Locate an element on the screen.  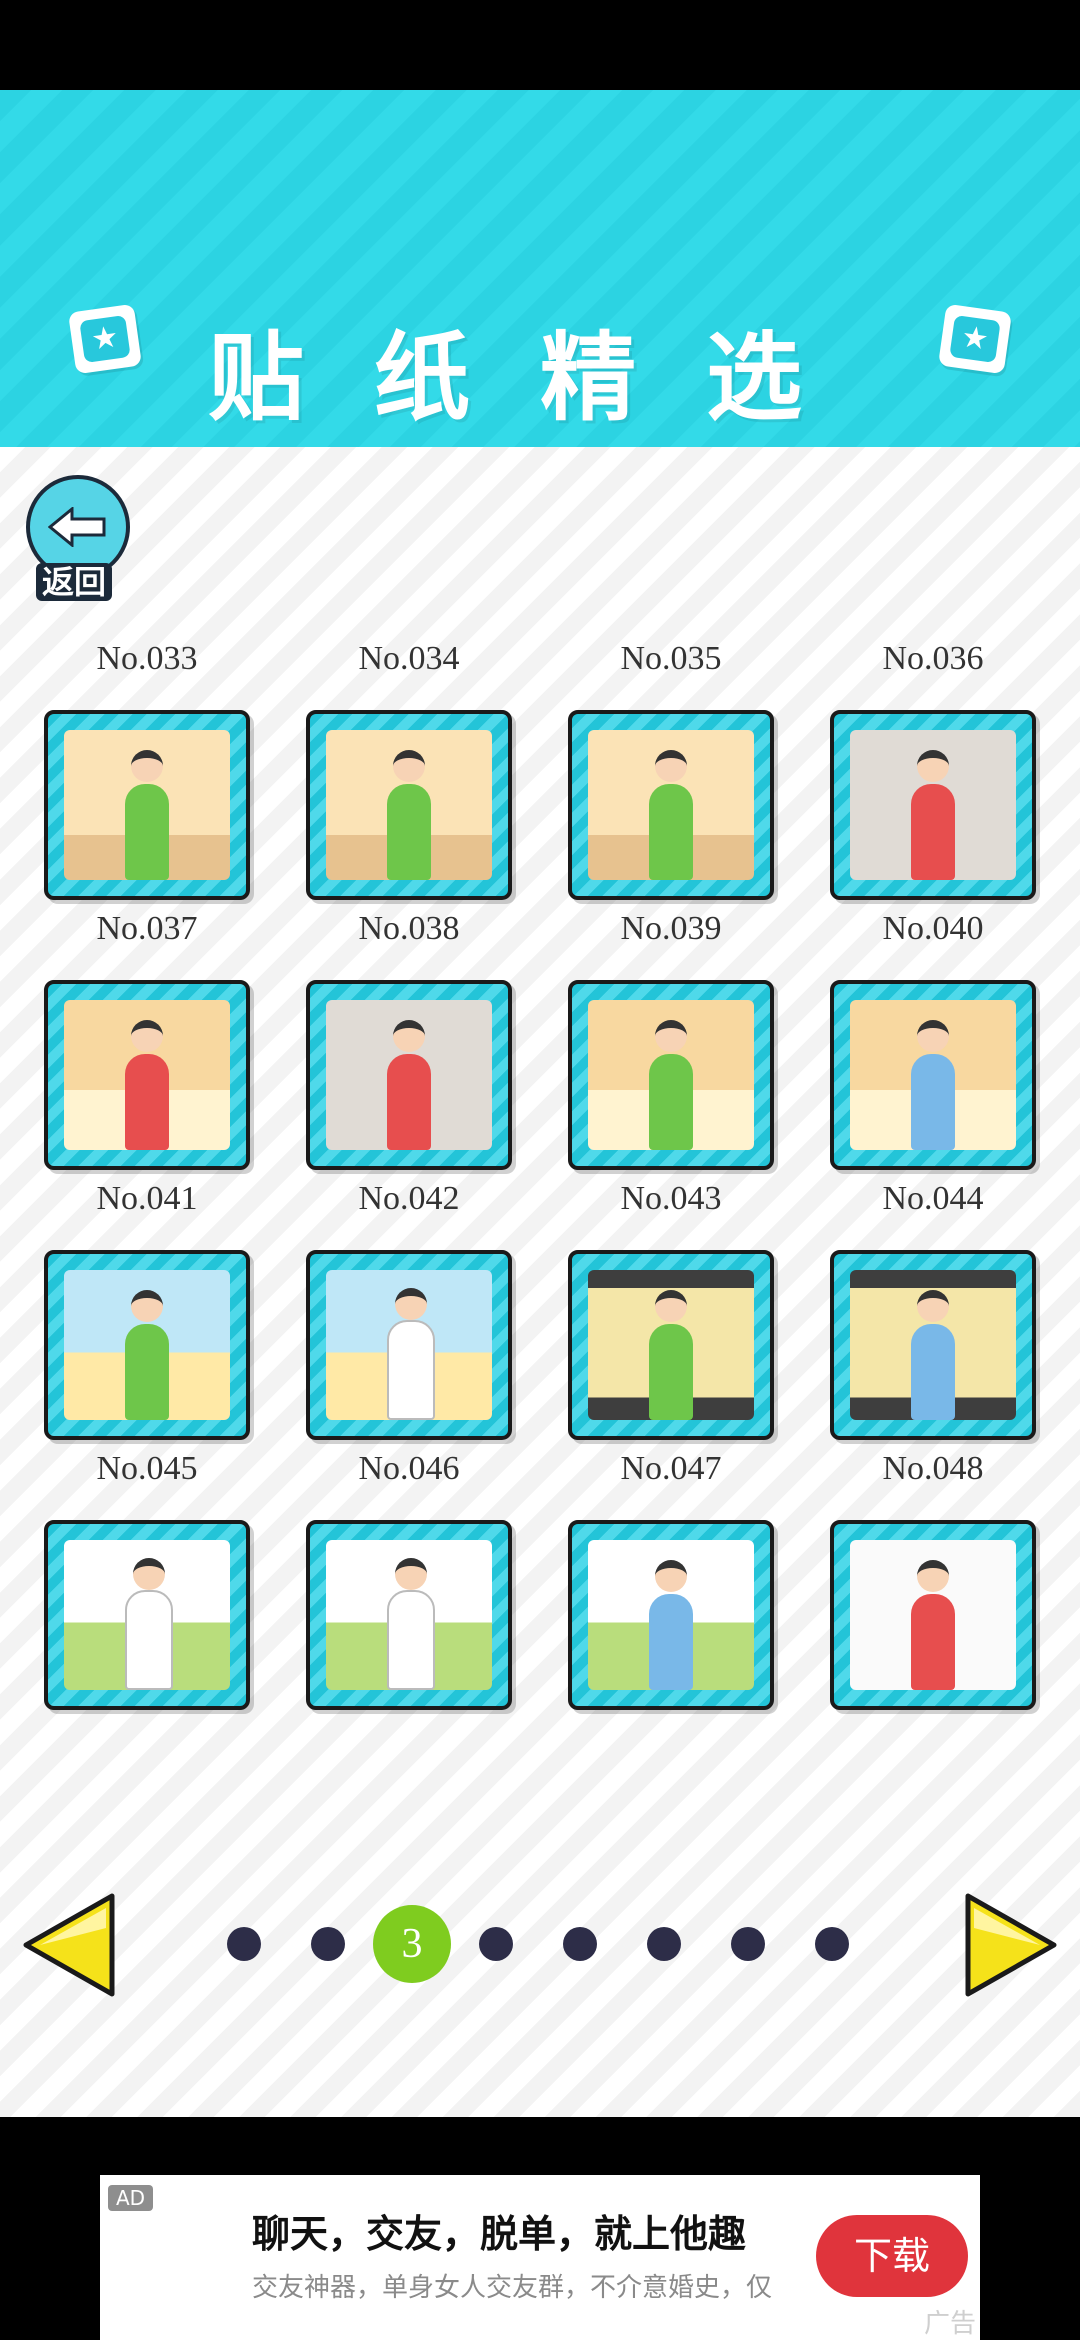
sticker-label: No.036 is located at coordinates (933, 658).